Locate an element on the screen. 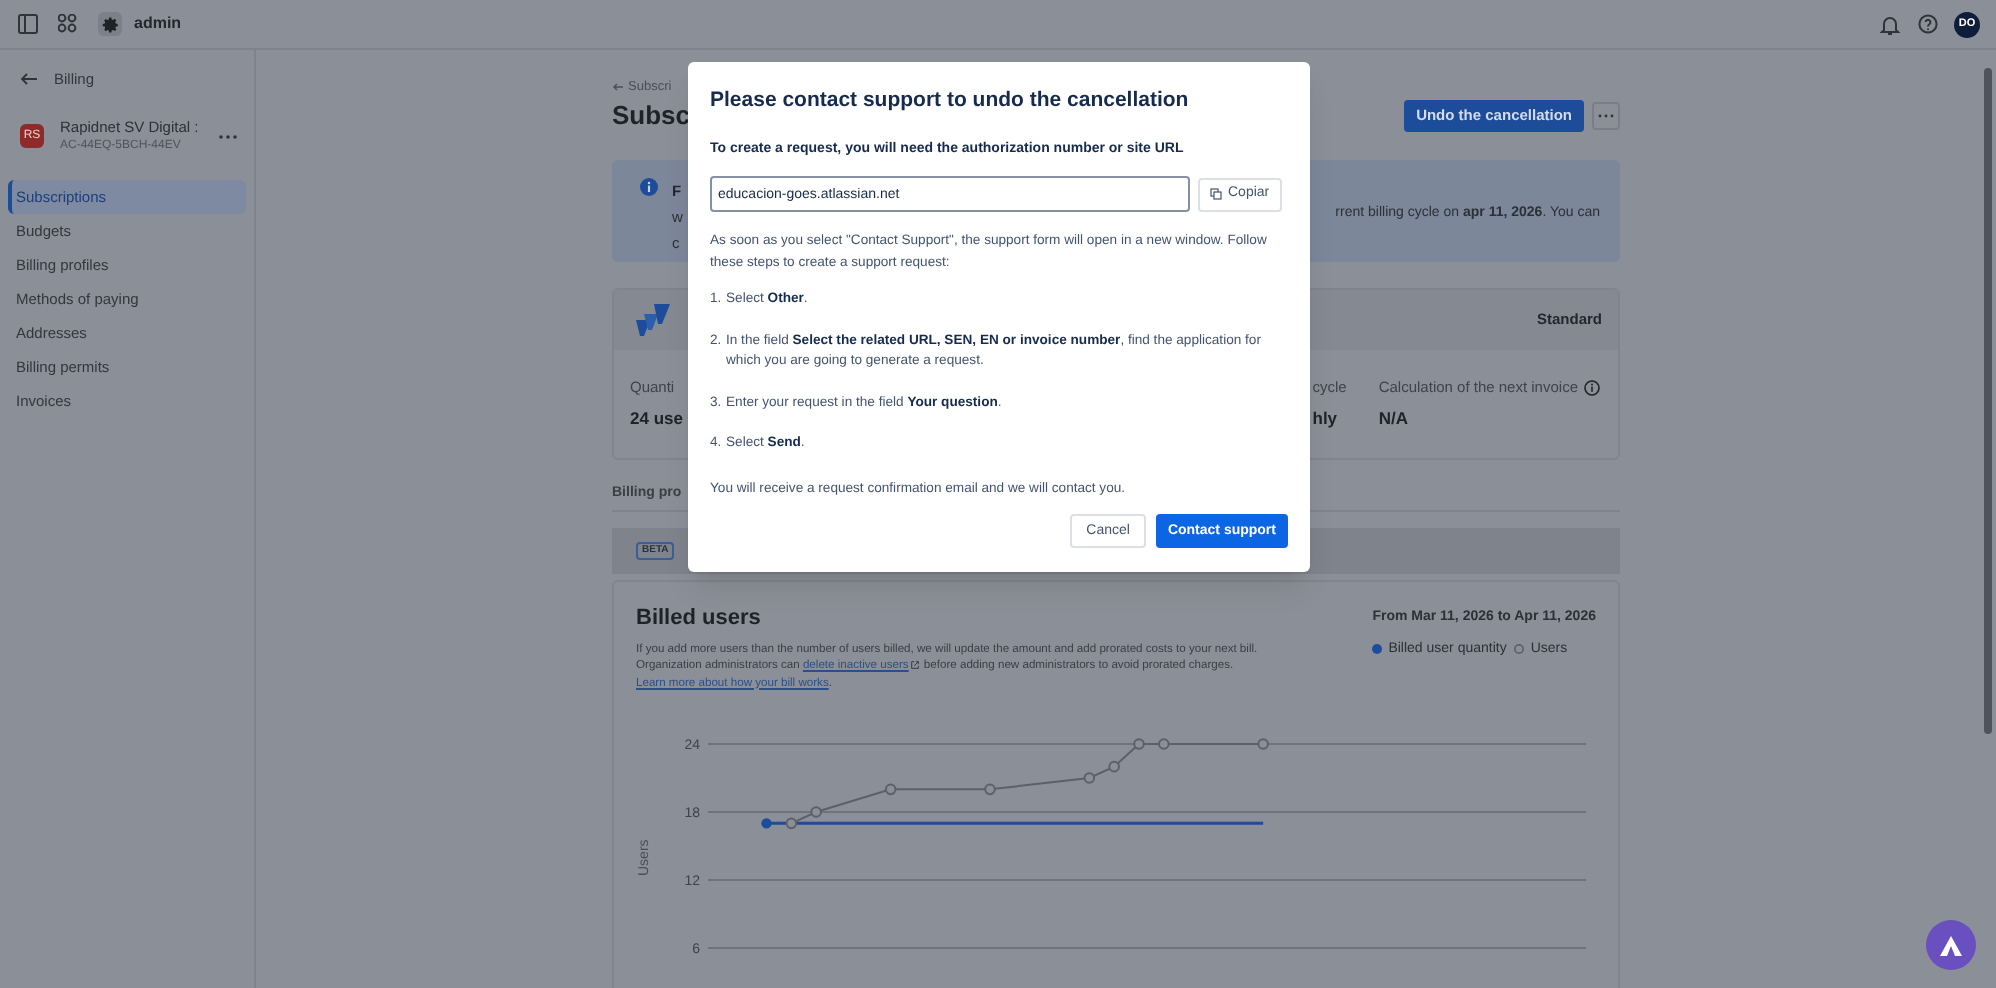  card-title: Billed users is located at coordinates (699, 619).